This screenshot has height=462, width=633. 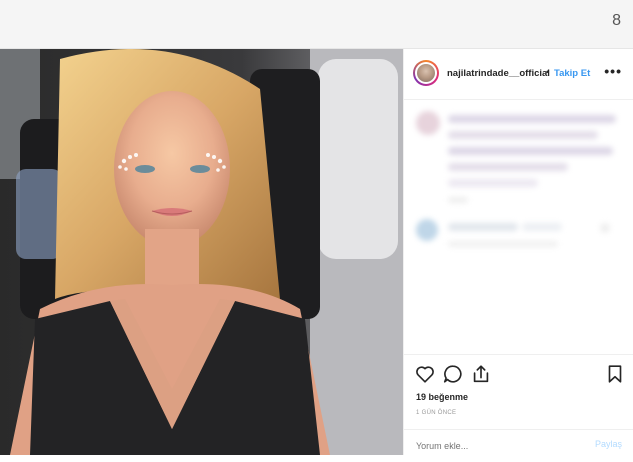 I want to click on post-actions: 19 beğenme 1 GÜN ÖNCE Paylaş, so click(x=518, y=404).